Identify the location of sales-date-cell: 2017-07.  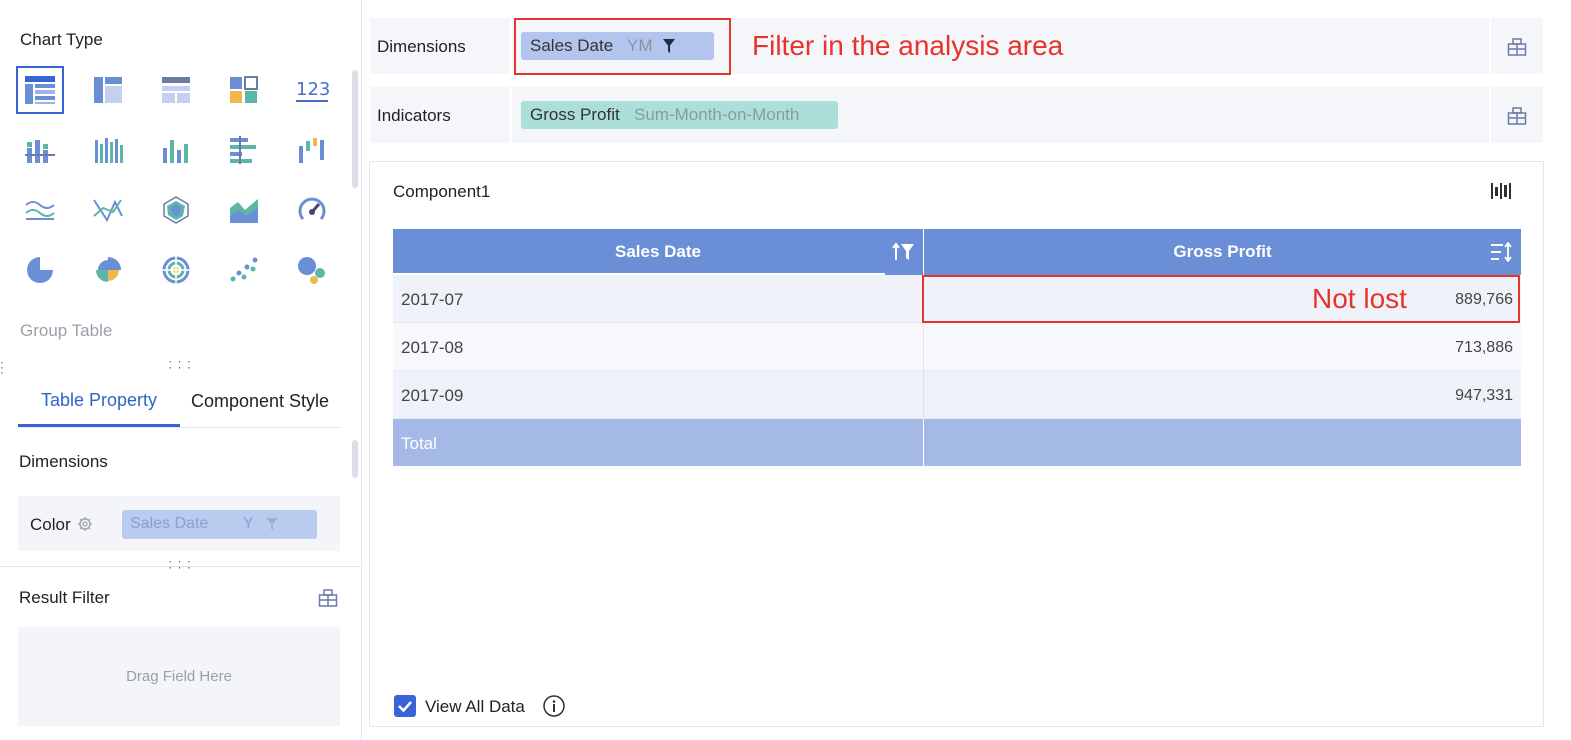
(432, 299).